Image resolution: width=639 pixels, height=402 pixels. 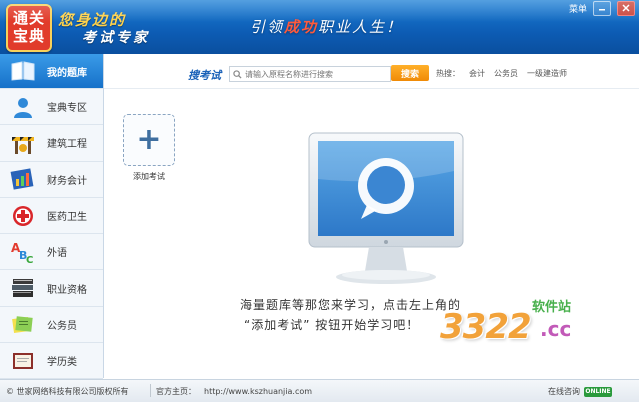 I want to click on search-title: 搜考试, so click(x=204, y=75).